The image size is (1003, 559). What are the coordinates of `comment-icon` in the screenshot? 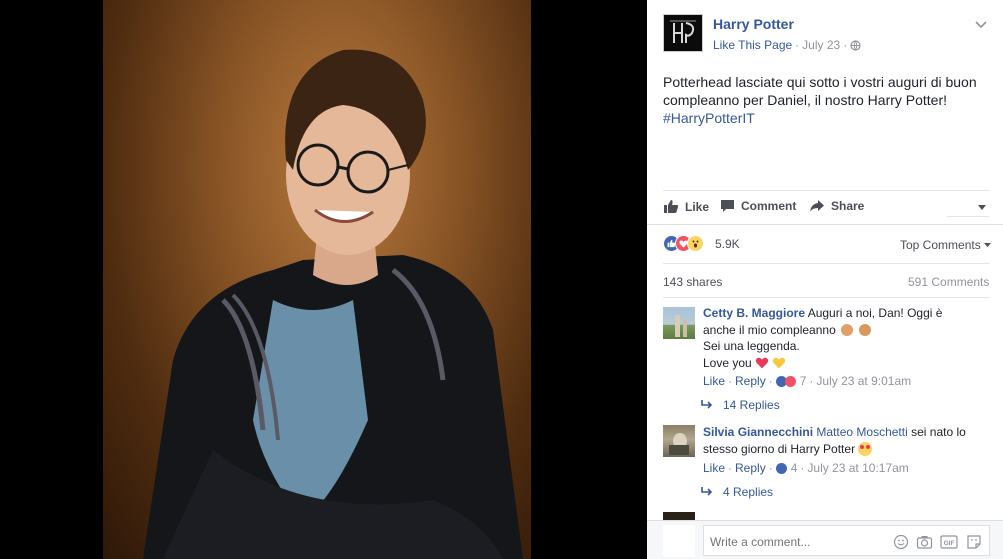 It's located at (727, 206).